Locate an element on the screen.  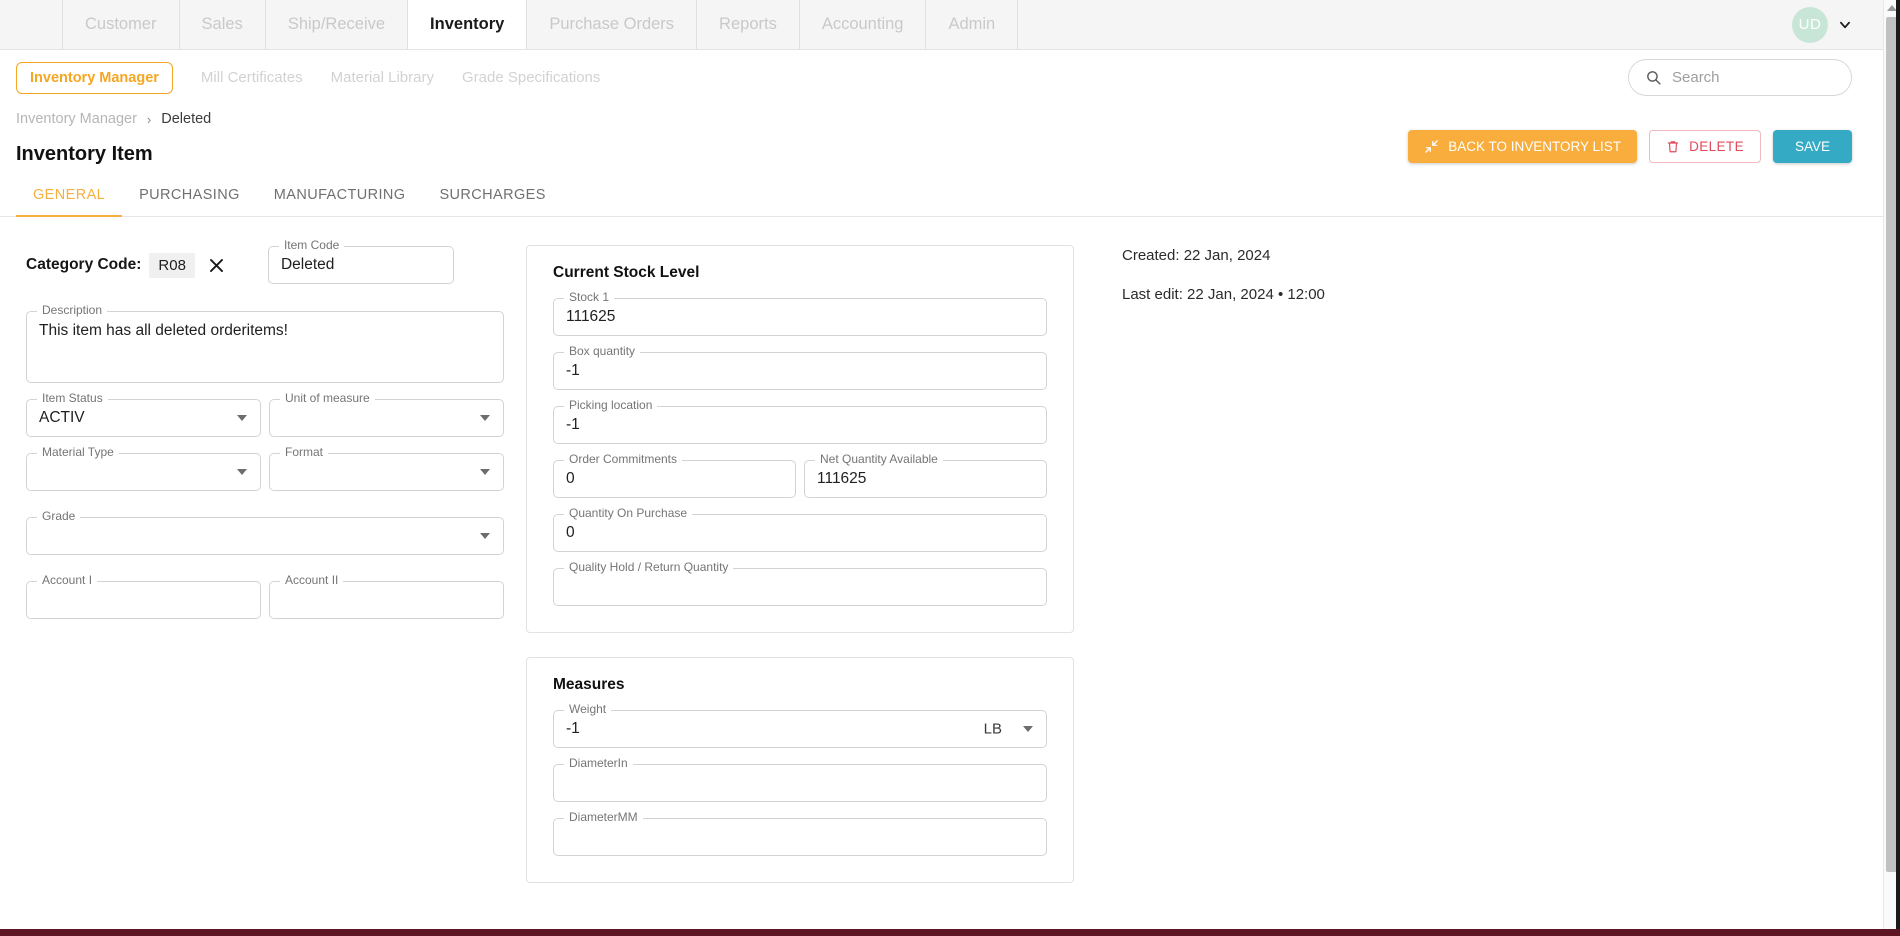
subnav-link-material-library: Material Library is located at coordinates (382, 77).